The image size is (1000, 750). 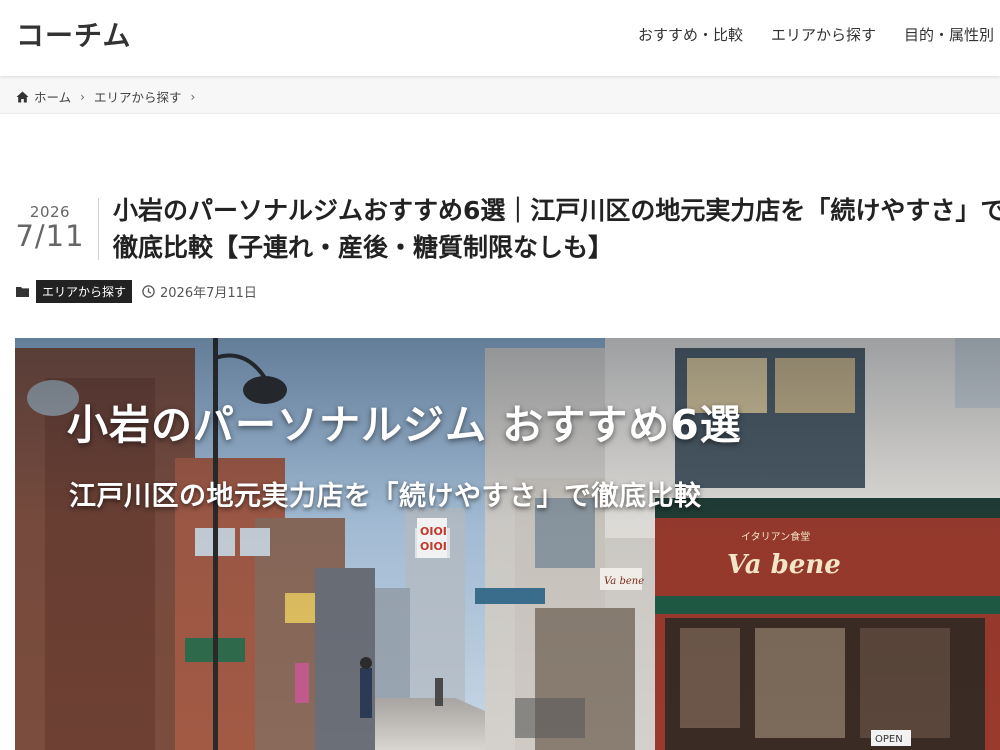 What do you see at coordinates (942, 34) in the screenshot?
I see `nav-item-purpose: 目的・属性別` at bounding box center [942, 34].